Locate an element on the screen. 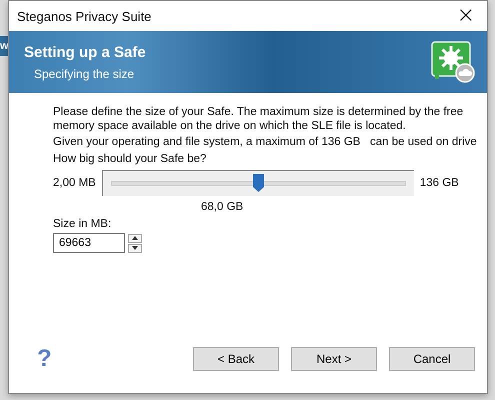  size-label: Size in MB: is located at coordinates (82, 224).